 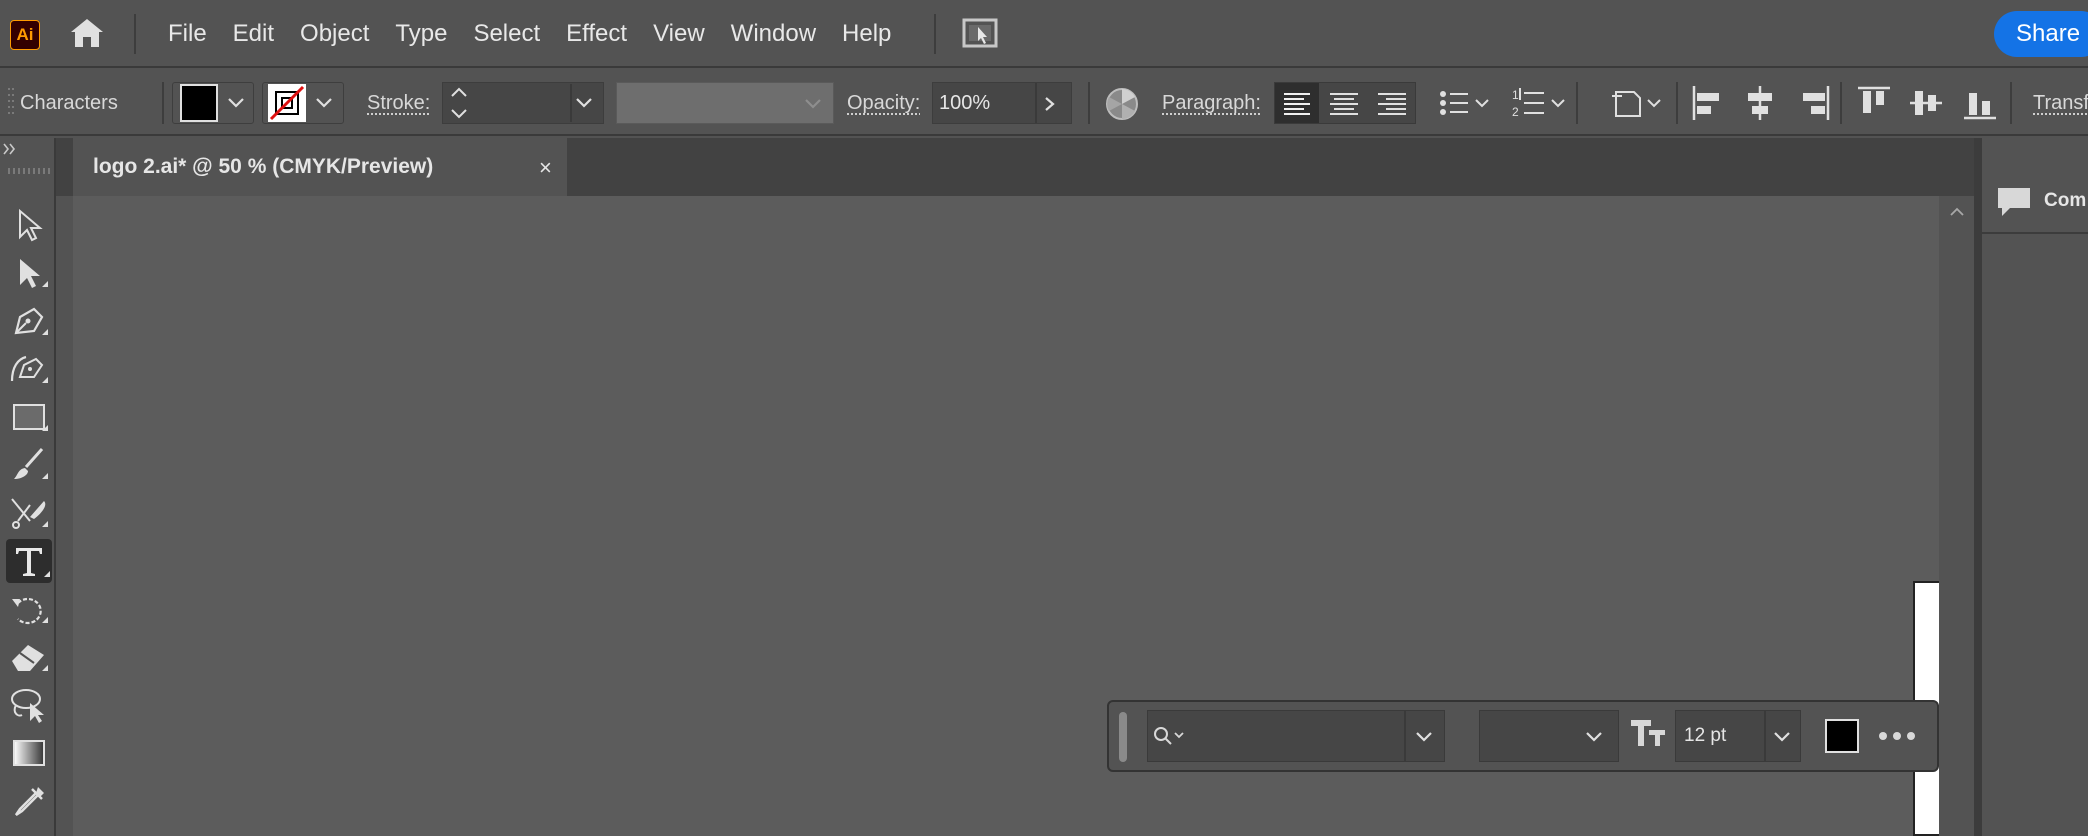 What do you see at coordinates (1874, 103) in the screenshot?
I see `align-top-edges-icon` at bounding box center [1874, 103].